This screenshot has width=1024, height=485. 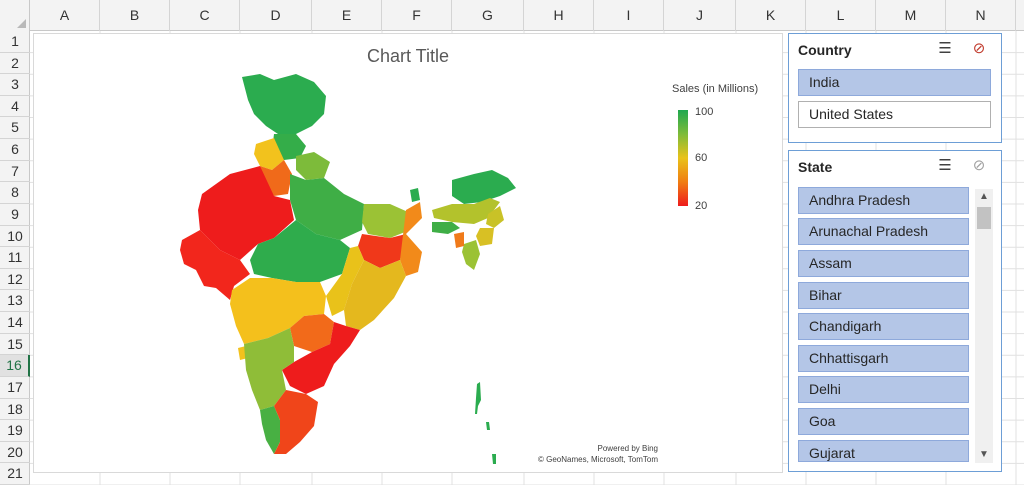 I want to click on region-kerala, so click(x=270, y=430).